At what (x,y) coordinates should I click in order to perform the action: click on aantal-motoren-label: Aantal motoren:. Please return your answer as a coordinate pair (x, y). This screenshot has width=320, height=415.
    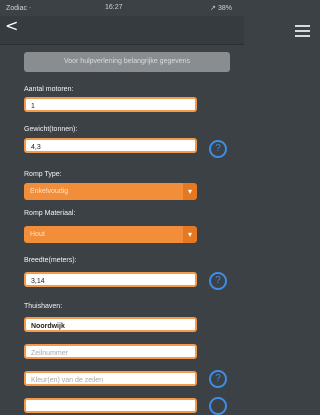
    Looking at the image, I should click on (49, 89).